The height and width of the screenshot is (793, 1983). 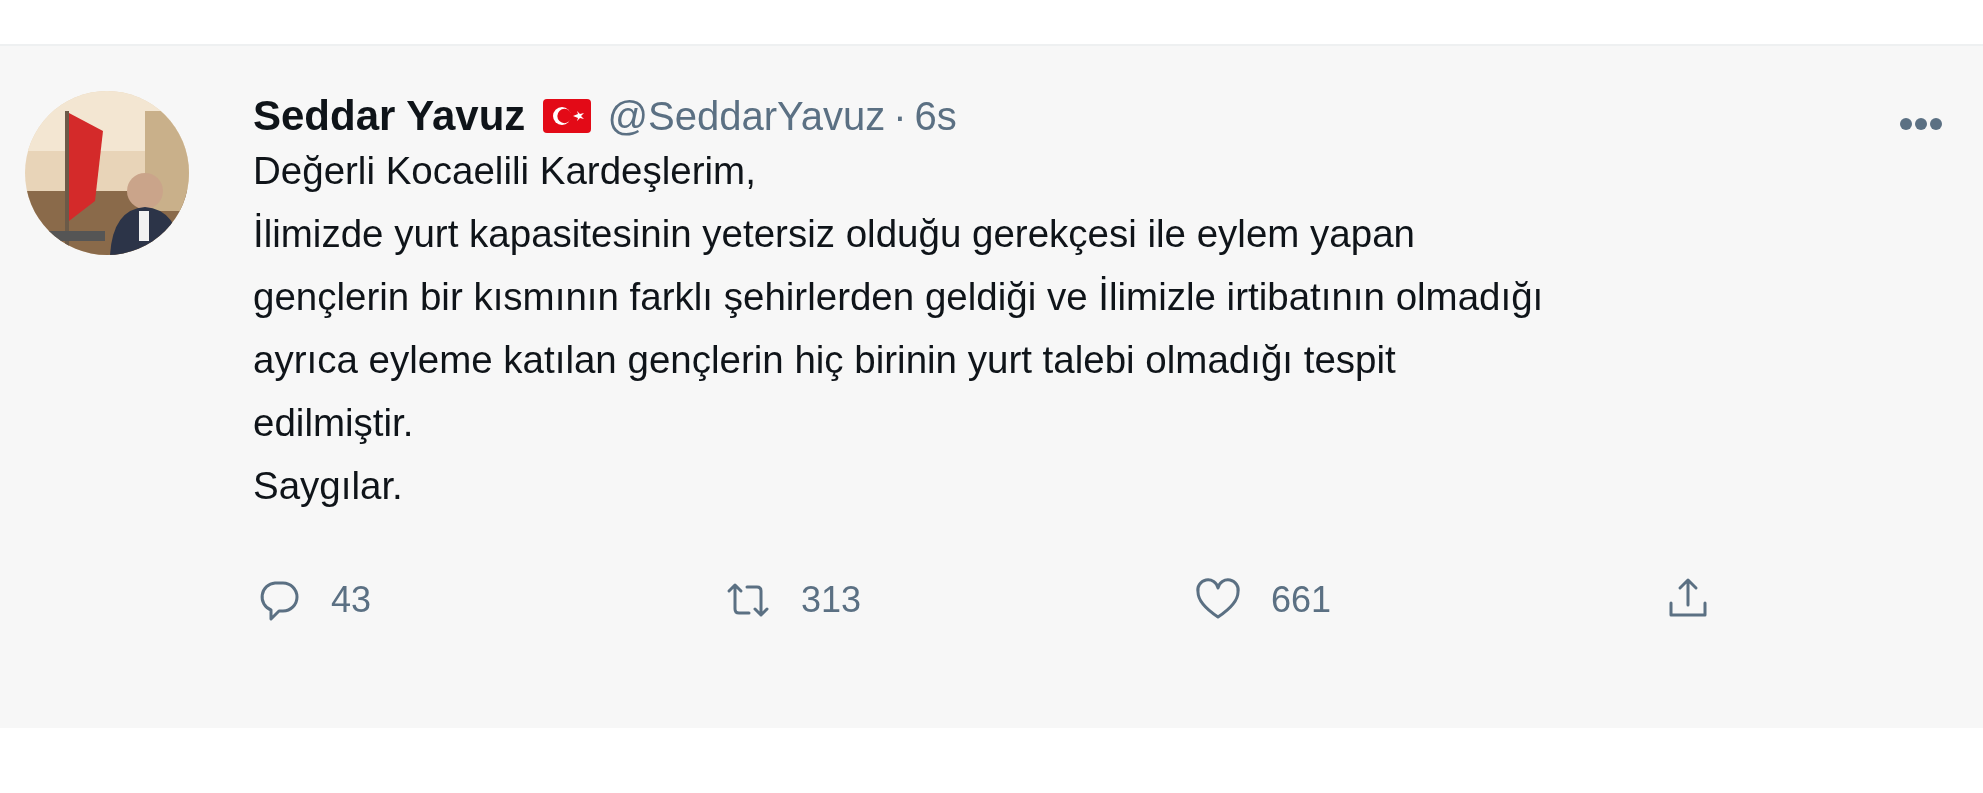 What do you see at coordinates (792, 600) in the screenshot?
I see `retweet-button: 313` at bounding box center [792, 600].